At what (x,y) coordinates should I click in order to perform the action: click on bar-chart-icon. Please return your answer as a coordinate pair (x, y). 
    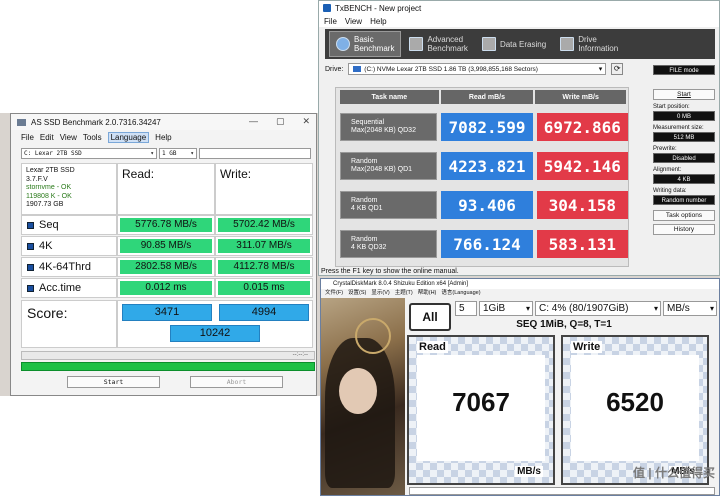
    Looking at the image, I should click on (416, 44).